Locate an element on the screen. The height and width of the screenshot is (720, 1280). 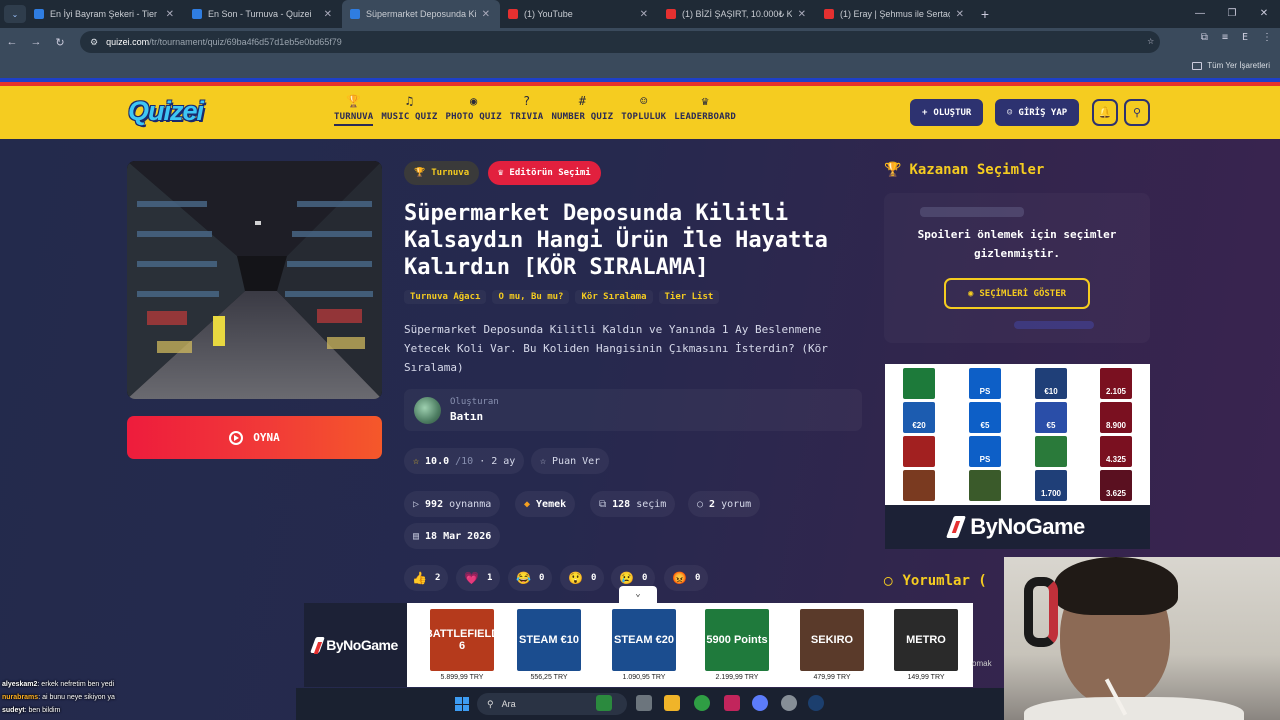
browser-tab: En İyi Bayram Şekeri - Tier List, … ✕ is located at coordinates (105, 14).